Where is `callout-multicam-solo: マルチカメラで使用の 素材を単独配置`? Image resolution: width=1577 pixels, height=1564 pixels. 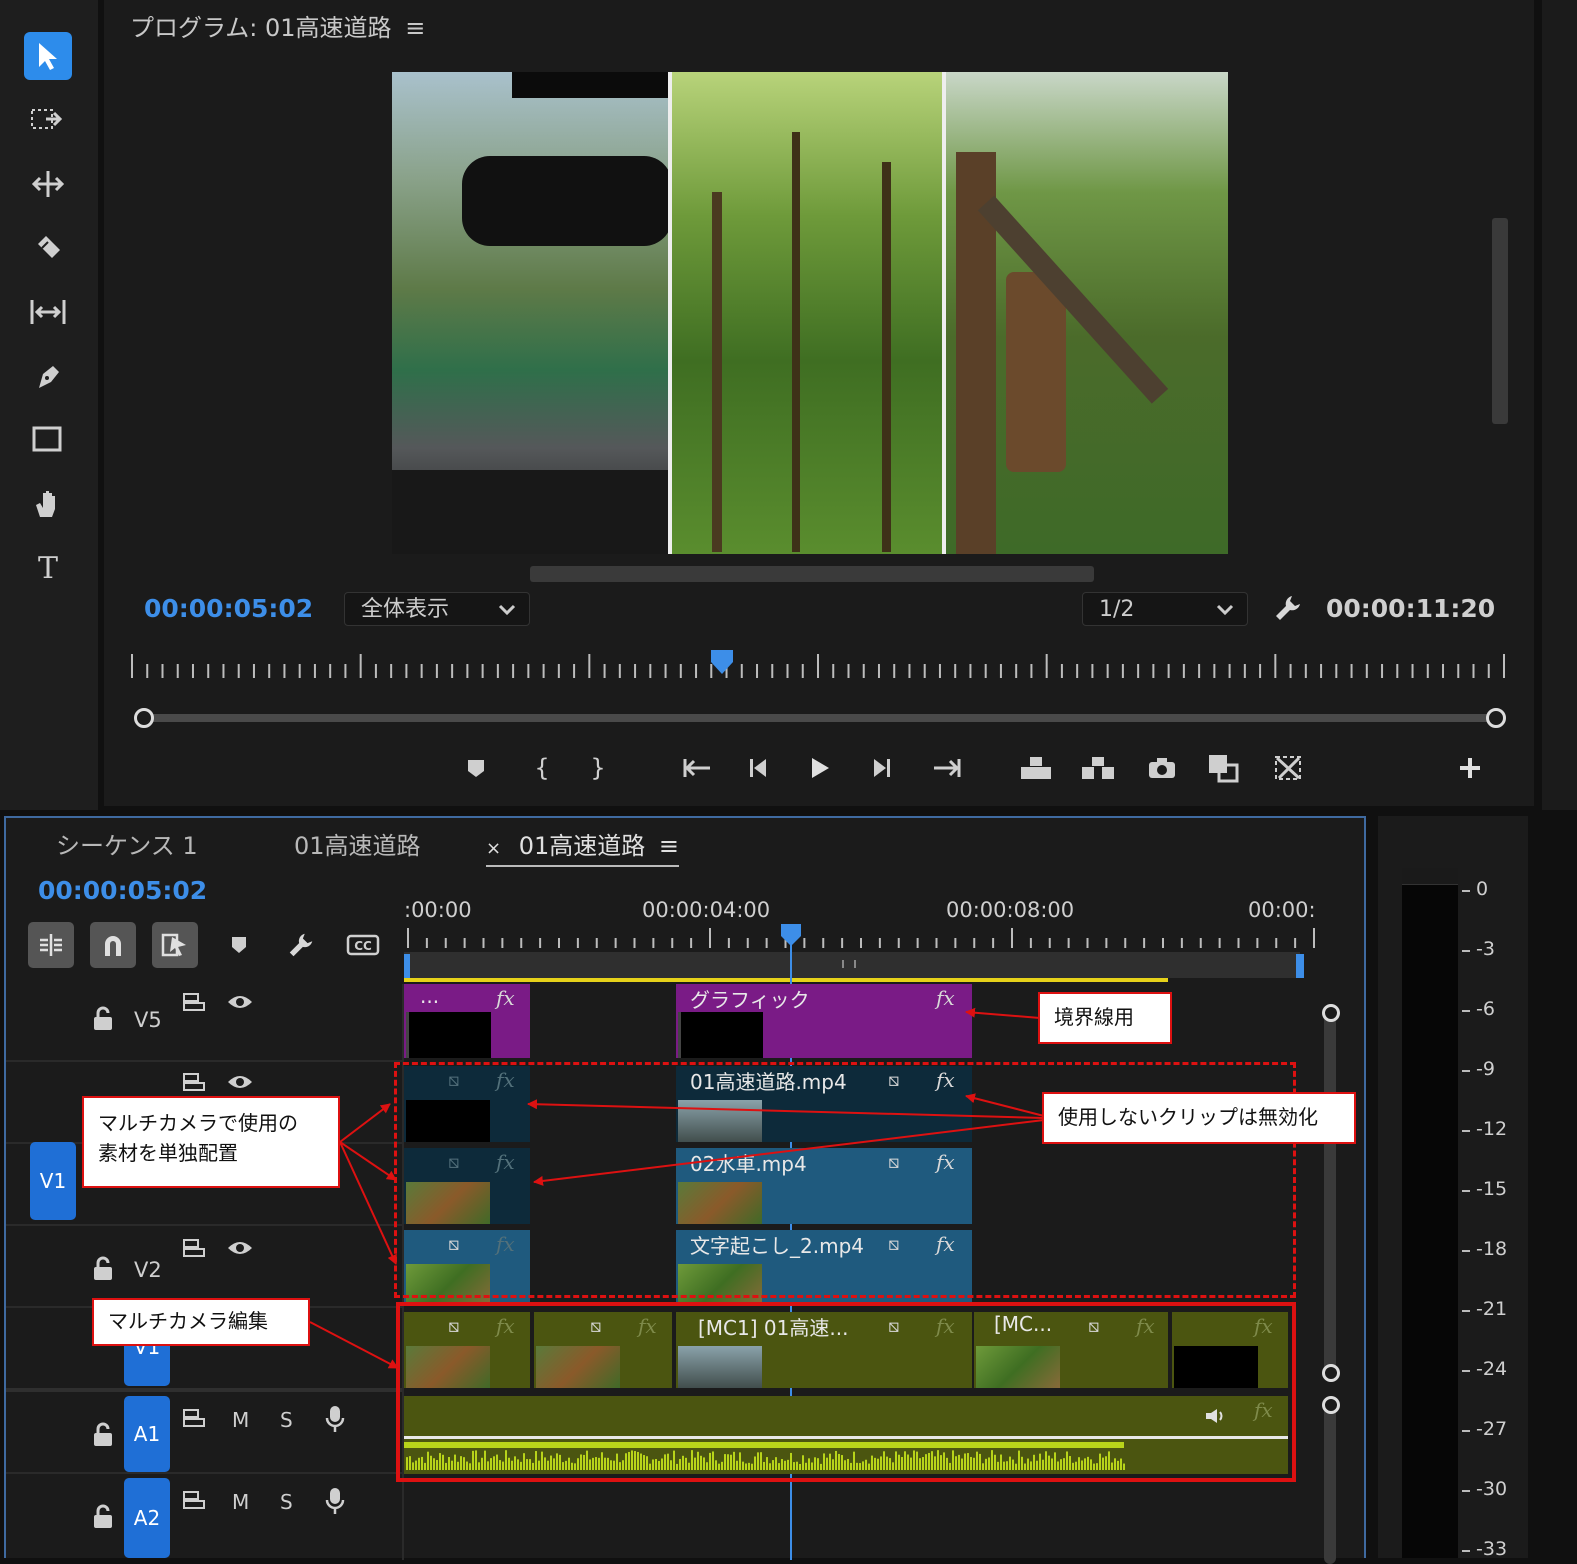
callout-multicam-solo: マルチカメラで使用の 素材を単独配置 is located at coordinates (211, 1142).